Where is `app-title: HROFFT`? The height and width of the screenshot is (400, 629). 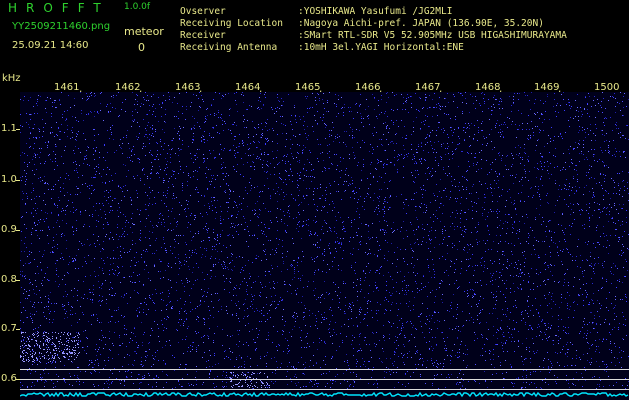
app-title: HROFFT is located at coordinates (59, 8).